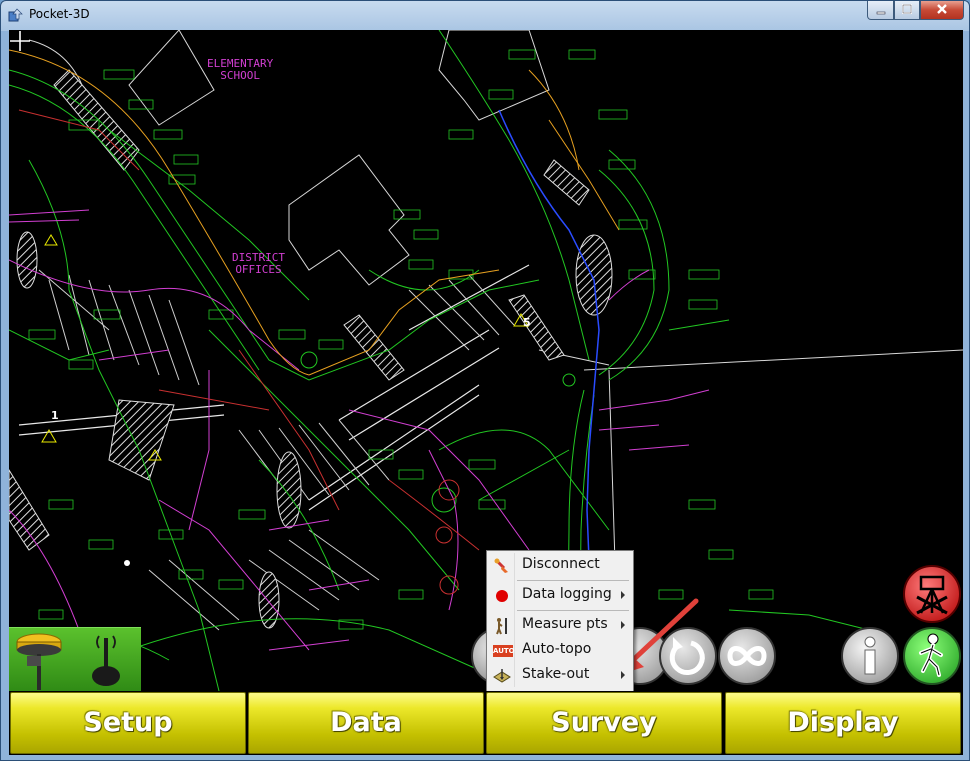 This screenshot has width=970, height=761. What do you see at coordinates (565, 624) in the screenshot?
I see `menu-item-label: Measure pts` at bounding box center [565, 624].